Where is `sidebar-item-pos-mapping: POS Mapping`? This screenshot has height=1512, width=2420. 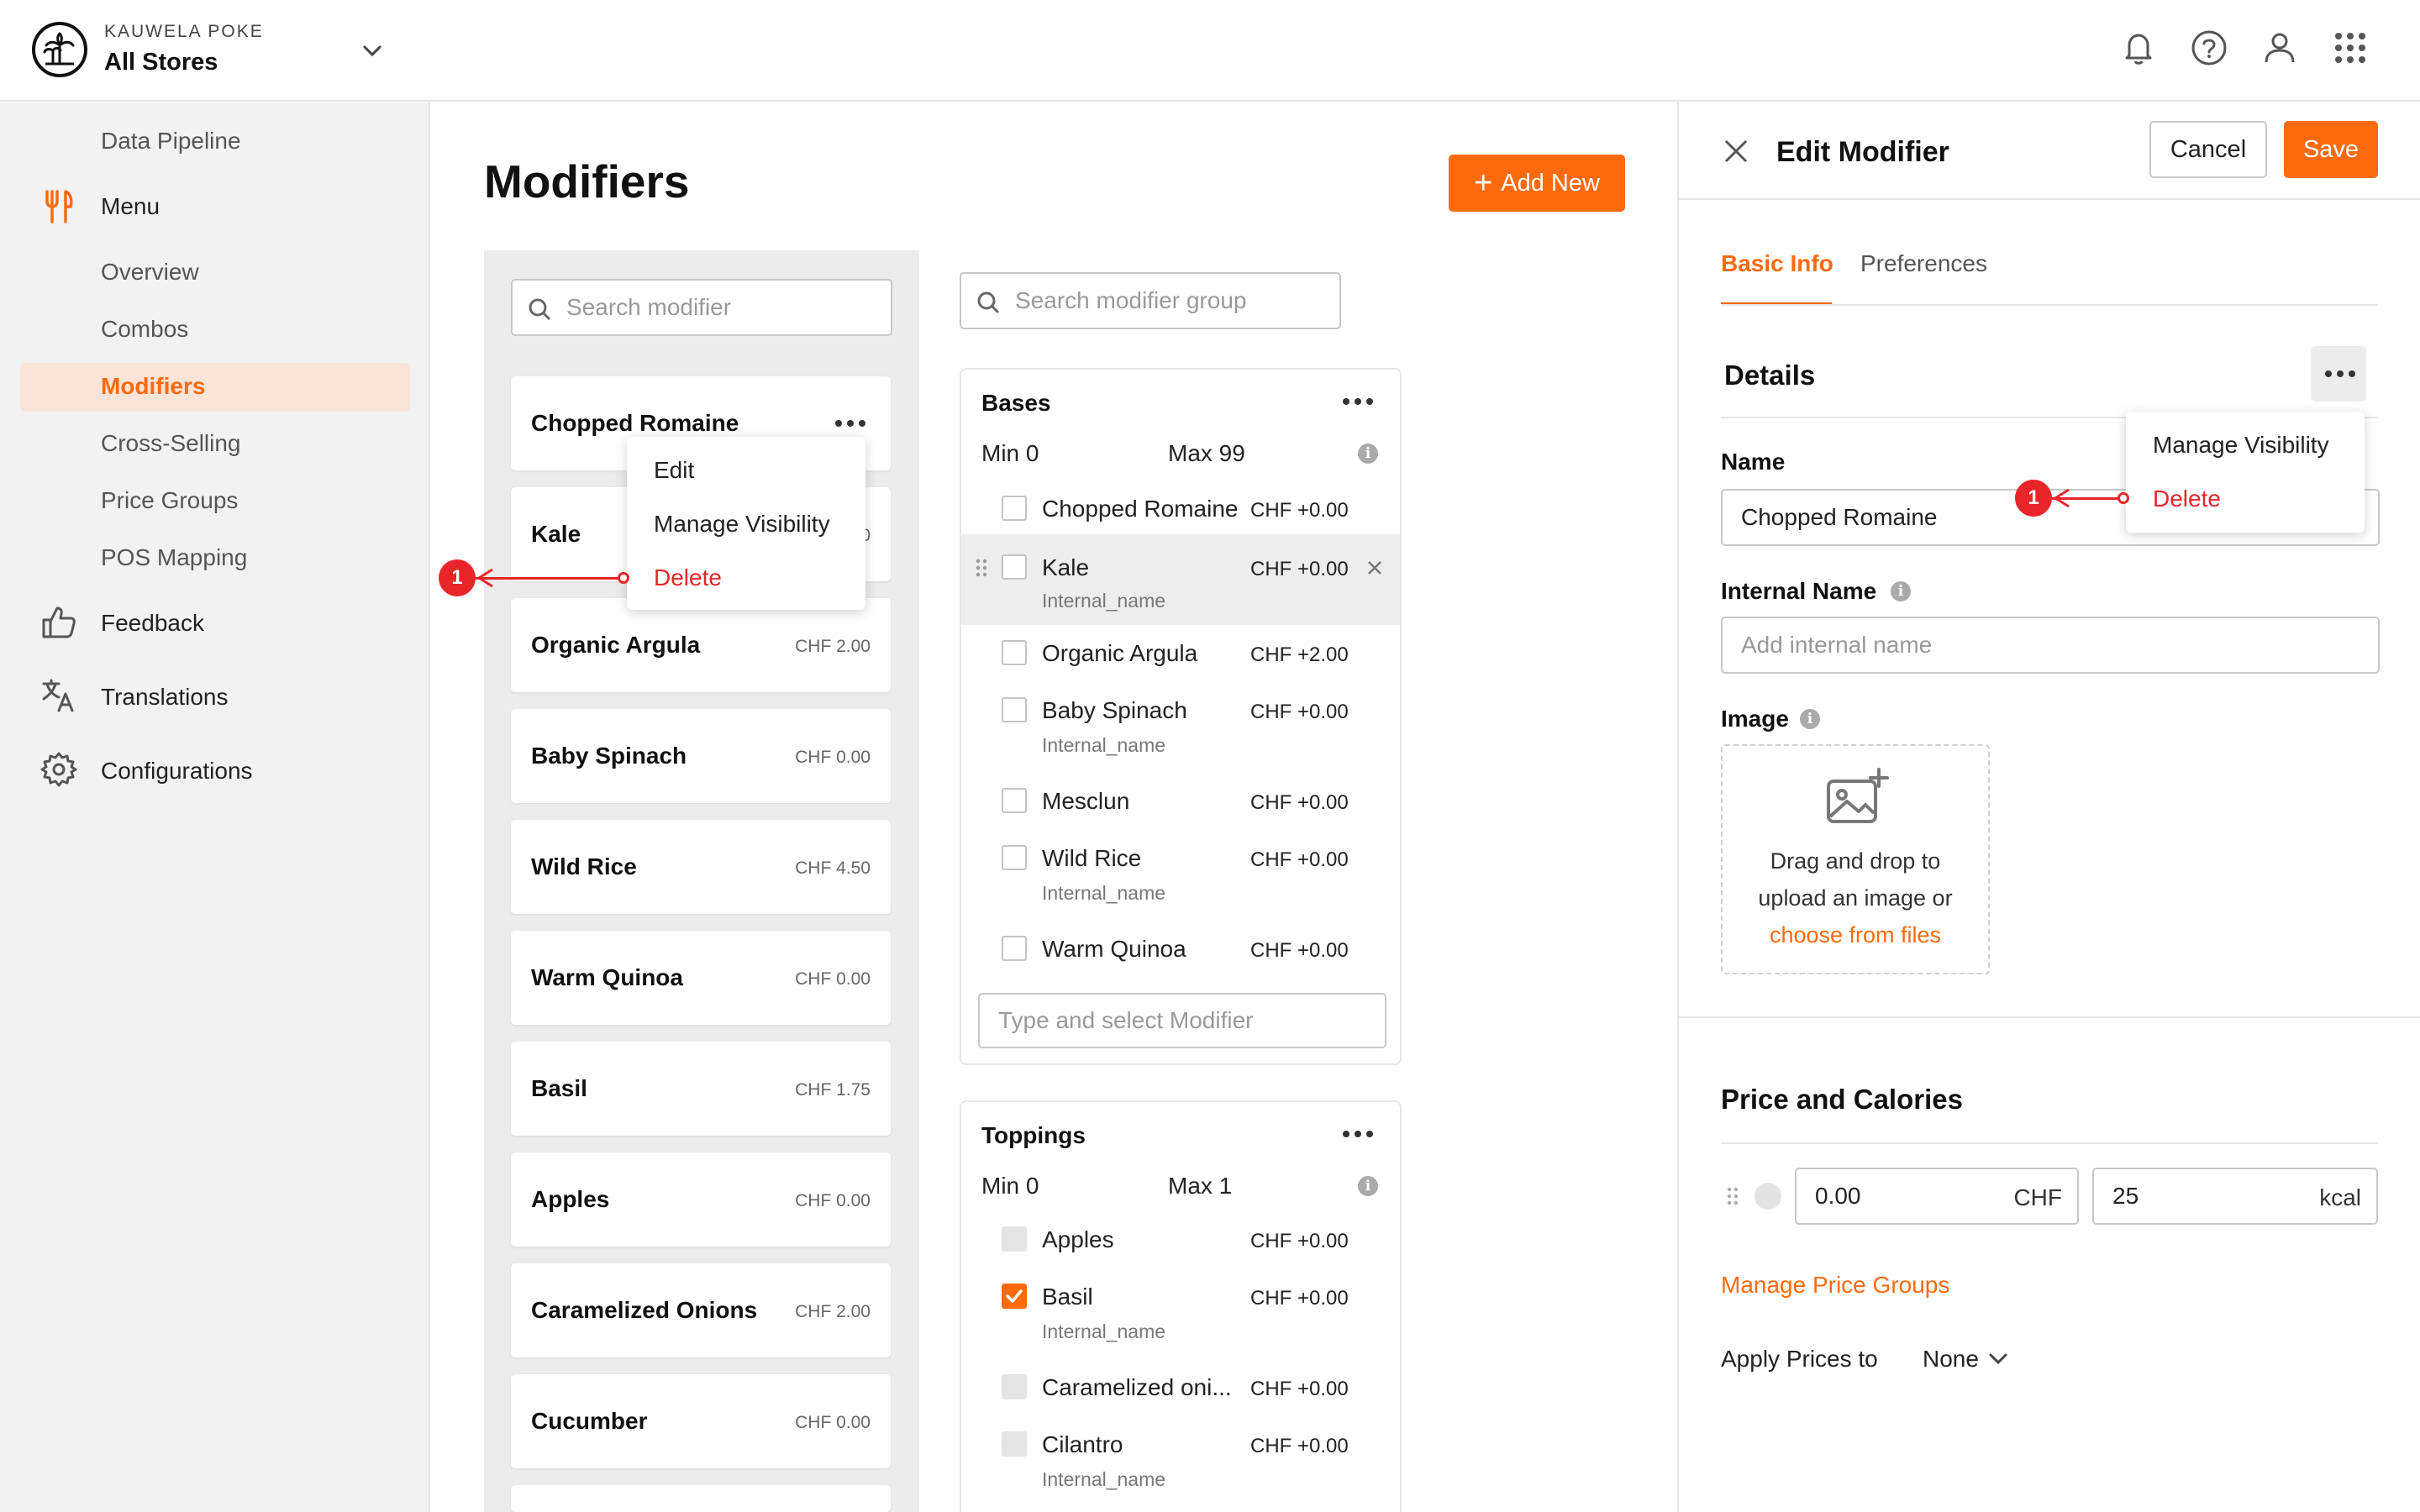 sidebar-item-pos-mapping: POS Mapping is located at coordinates (174, 557).